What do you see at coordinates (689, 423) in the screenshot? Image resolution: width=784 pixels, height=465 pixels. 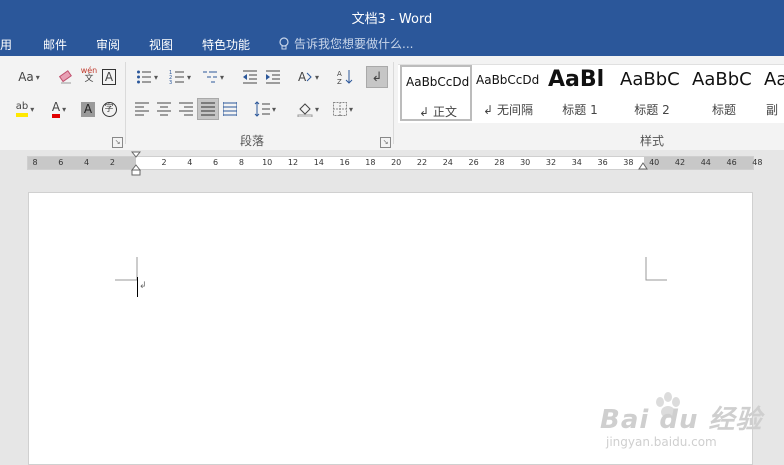 I see `baidu-jingyan-watermark: Bai du 经验 jingyan.baidu.com` at bounding box center [689, 423].